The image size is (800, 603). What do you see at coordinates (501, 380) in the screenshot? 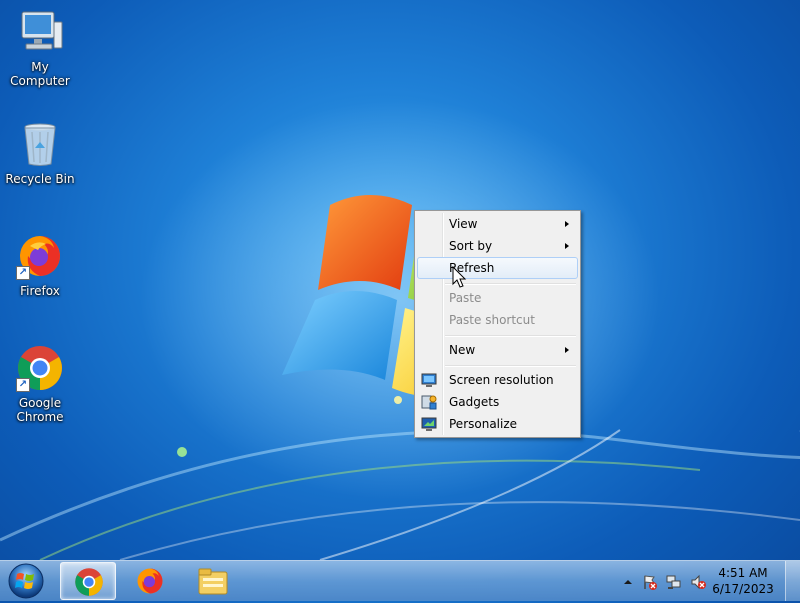
I see `menu-item-label: Screen resolution` at bounding box center [501, 380].